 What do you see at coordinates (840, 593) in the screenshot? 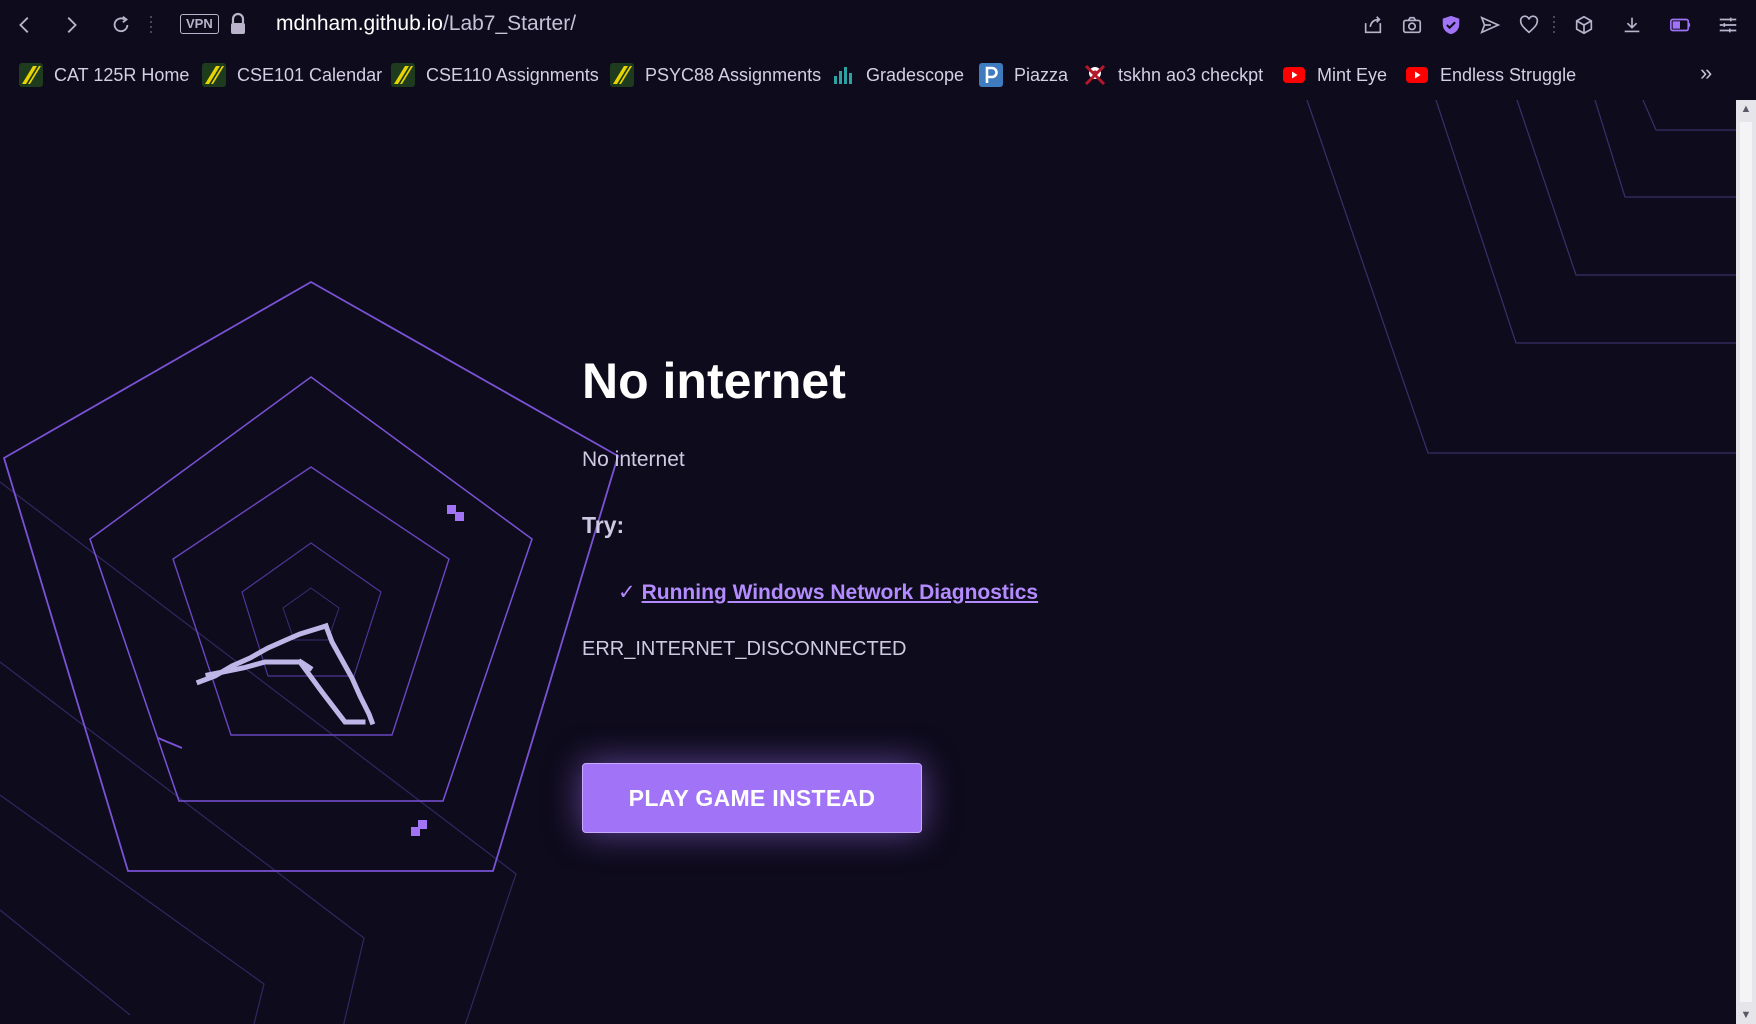
I see `network-diagnostics-link: Running Windows Network Diagnostics` at bounding box center [840, 593].